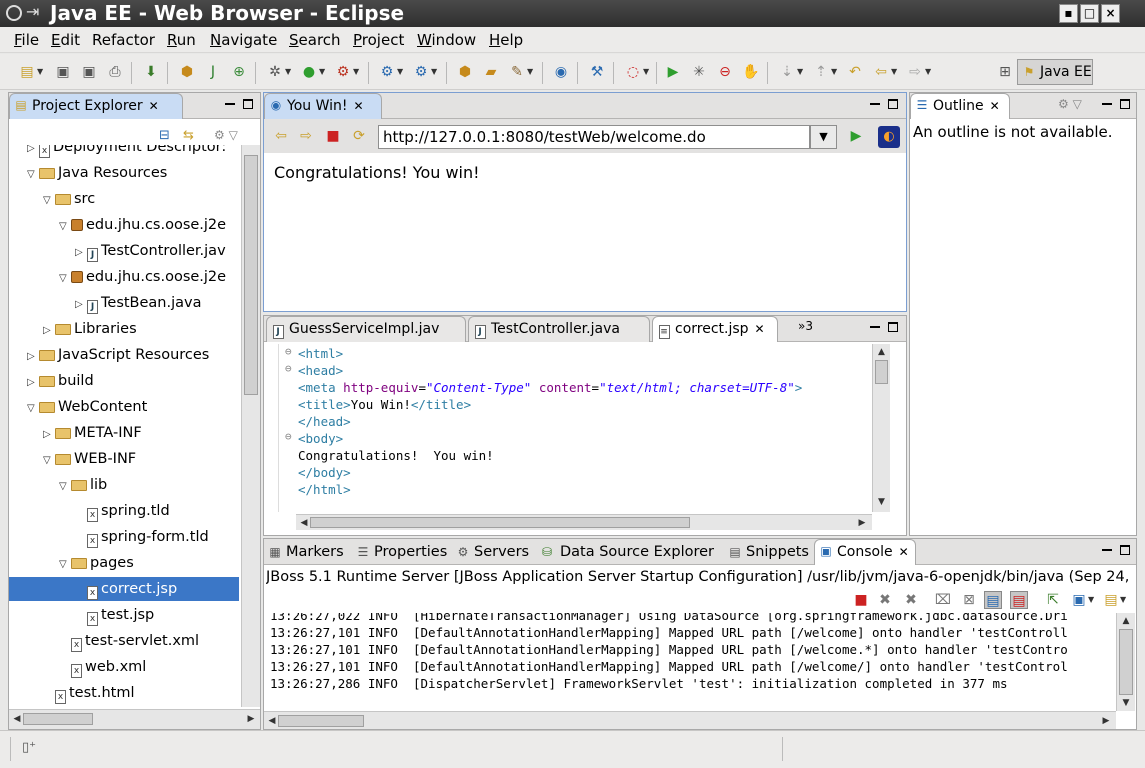 This screenshot has width=1145, height=768. Describe the element at coordinates (881, 72) in the screenshot. I see `back-icon: ⇦` at that location.